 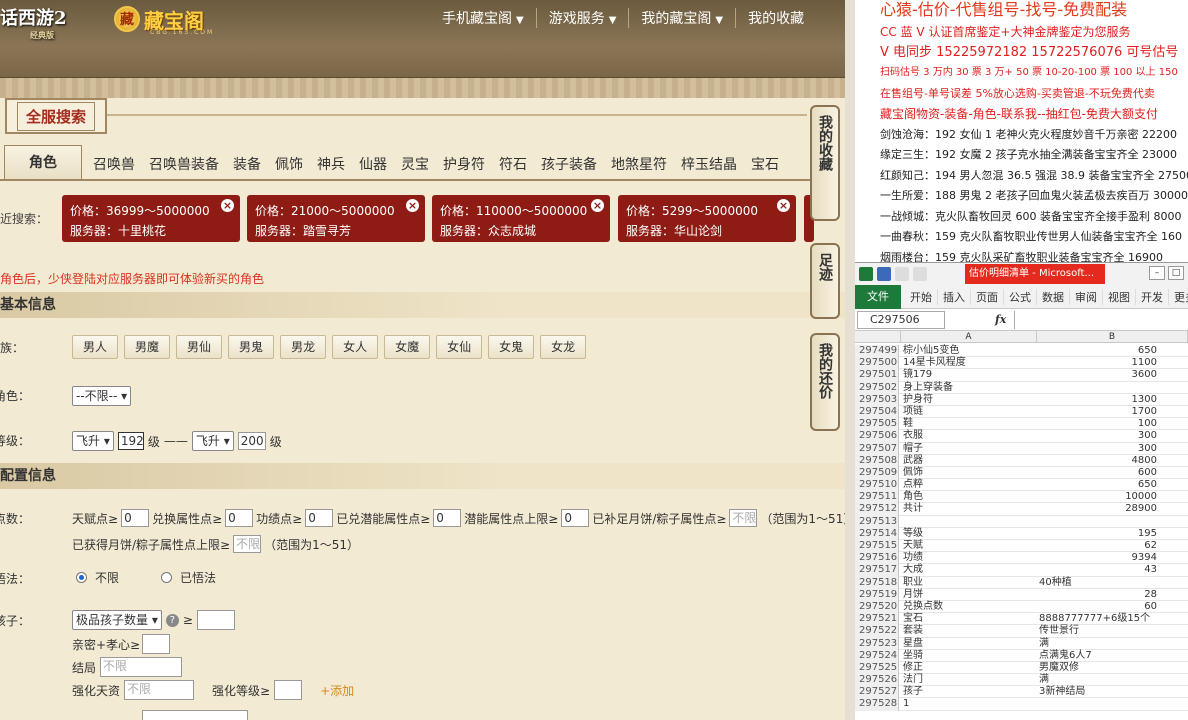 What do you see at coordinates (1098, 497) in the screenshot?
I see `cell-b: 10000` at bounding box center [1098, 497].